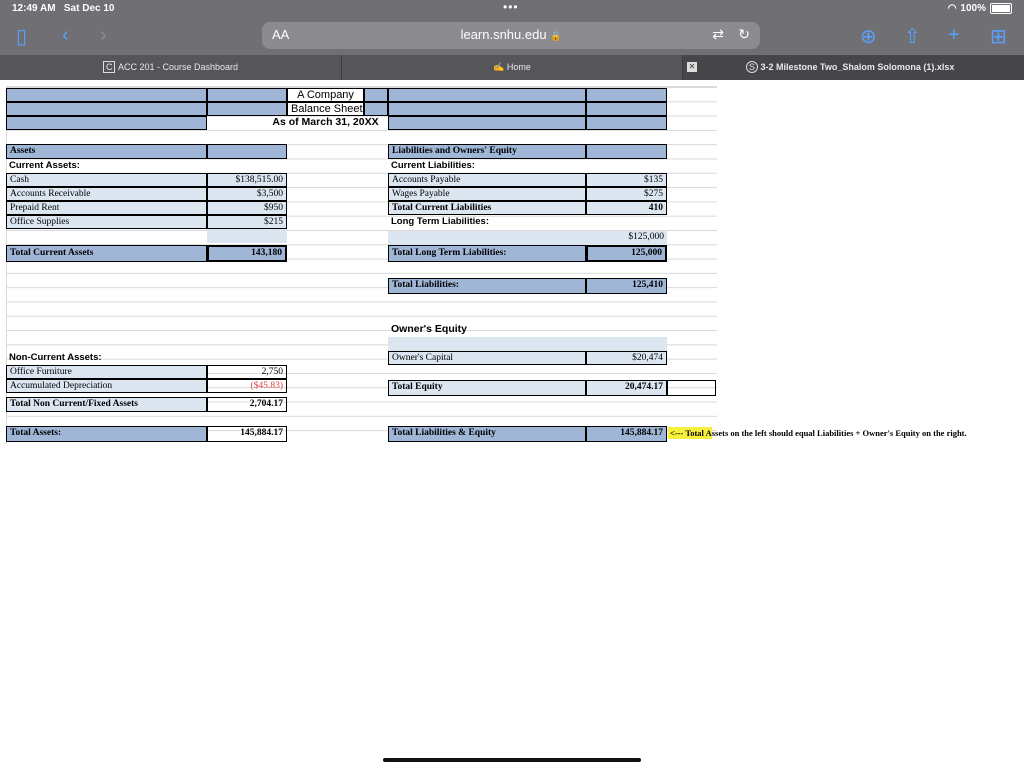  I want to click on wifi-icon: ◠, so click(952, 8).